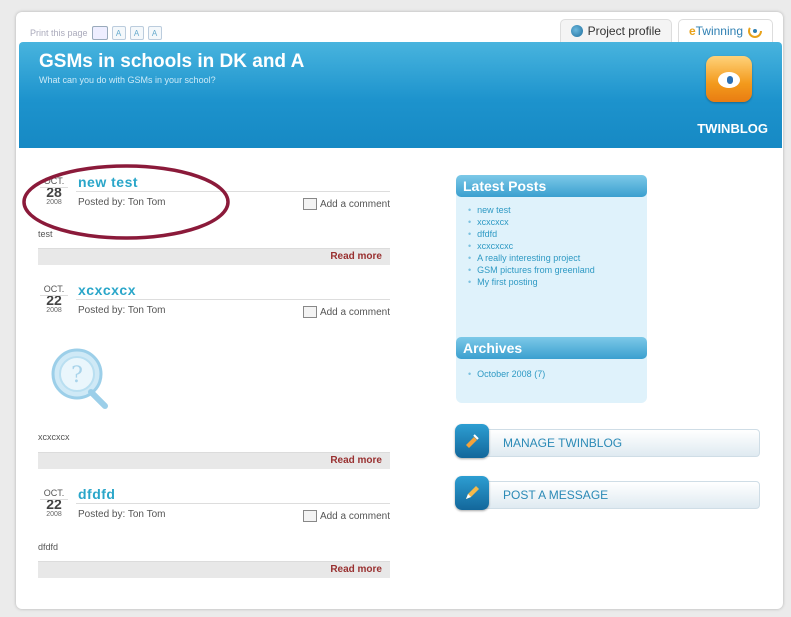 This screenshot has width=791, height=617. What do you see at coordinates (531, 210) in the screenshot?
I see `latest-post-link: new test` at bounding box center [531, 210].